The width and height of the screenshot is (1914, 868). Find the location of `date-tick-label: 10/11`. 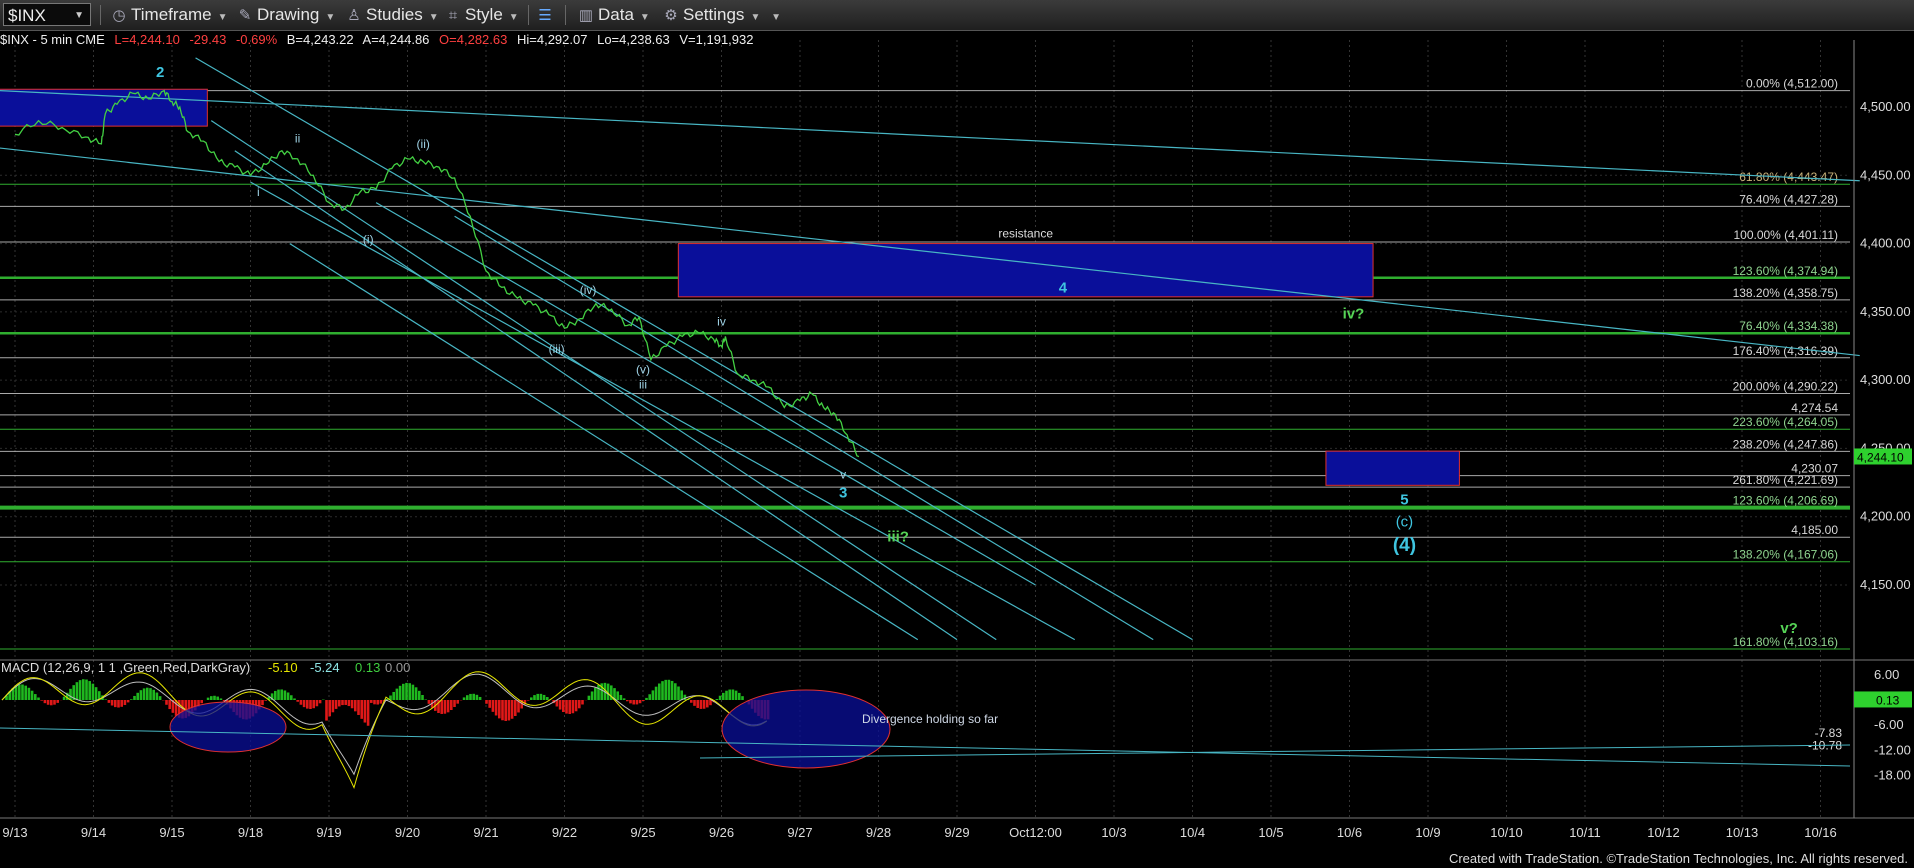

date-tick-label: 10/11 is located at coordinates (1585, 832).